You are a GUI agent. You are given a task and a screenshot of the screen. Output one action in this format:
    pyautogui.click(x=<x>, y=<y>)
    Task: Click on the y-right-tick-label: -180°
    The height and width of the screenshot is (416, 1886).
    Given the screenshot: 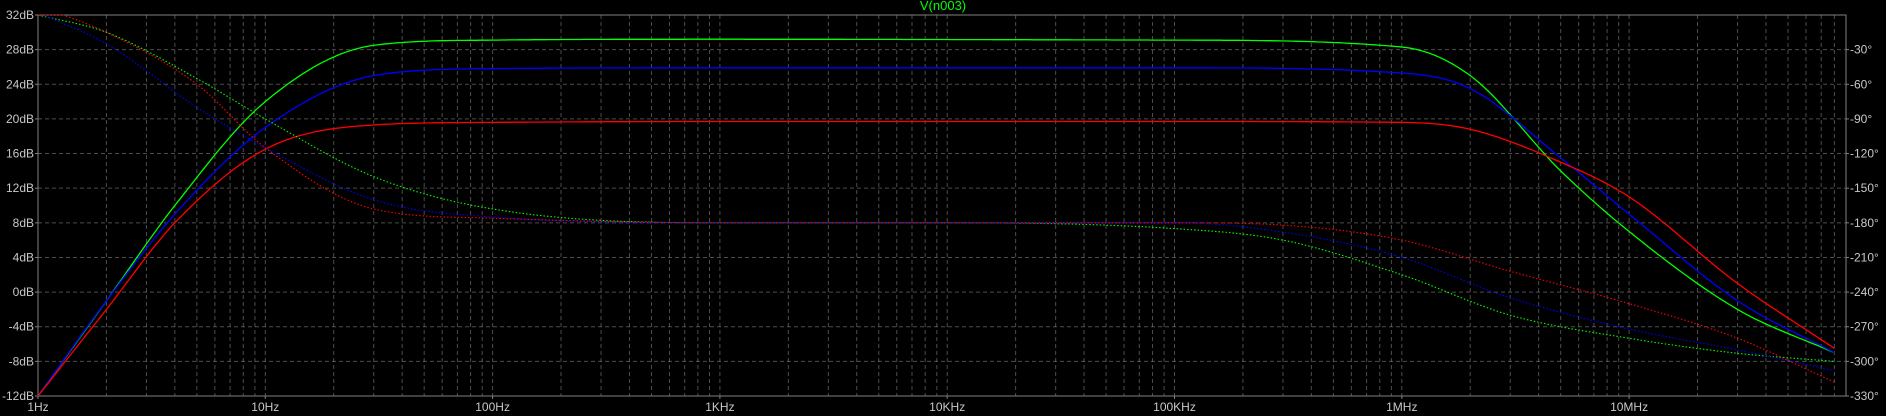 What is the action you would take?
    pyautogui.click(x=1864, y=223)
    